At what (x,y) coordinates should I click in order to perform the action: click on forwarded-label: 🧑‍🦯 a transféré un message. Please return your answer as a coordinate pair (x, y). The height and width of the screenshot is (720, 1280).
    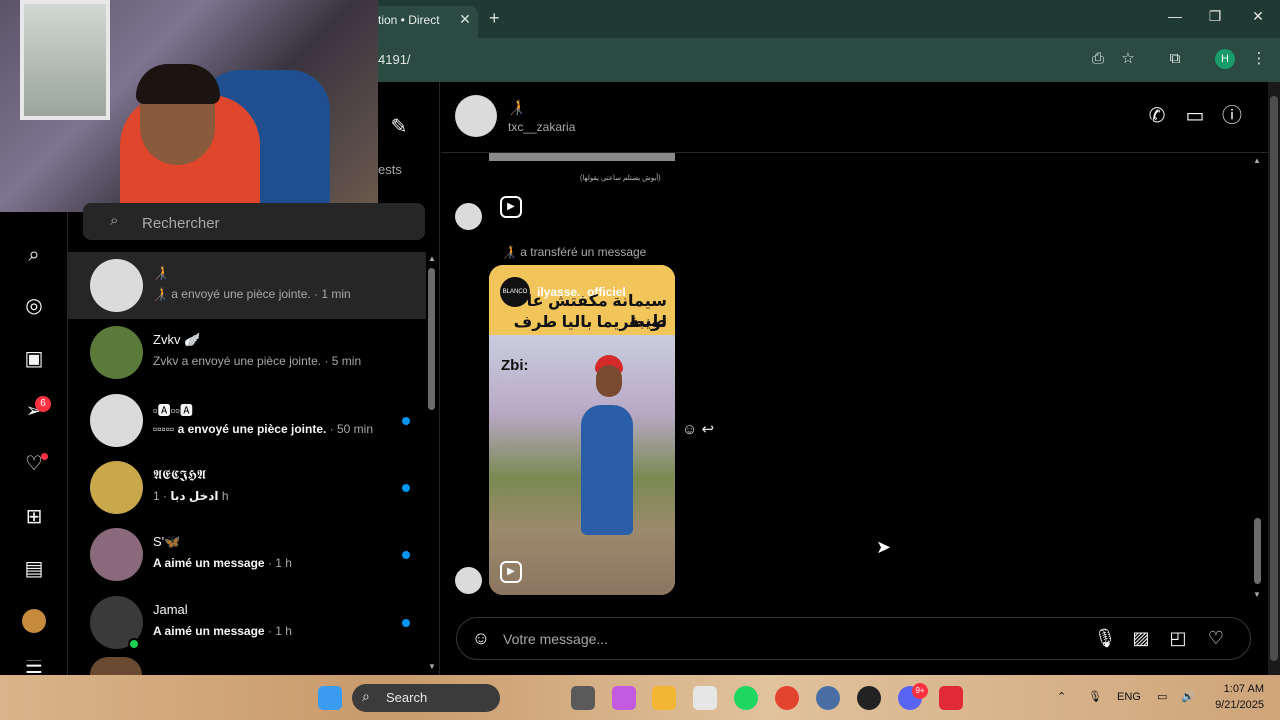
    Looking at the image, I should click on (574, 252).